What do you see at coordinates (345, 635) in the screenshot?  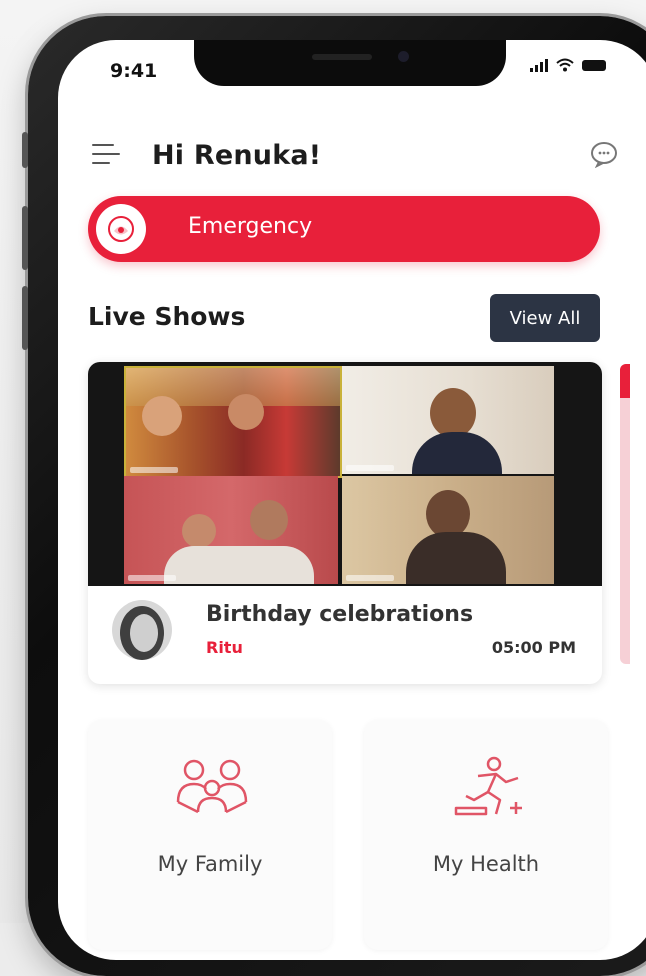 I see `show-info: Birthday celebrations Ritu 05:00 PM` at bounding box center [345, 635].